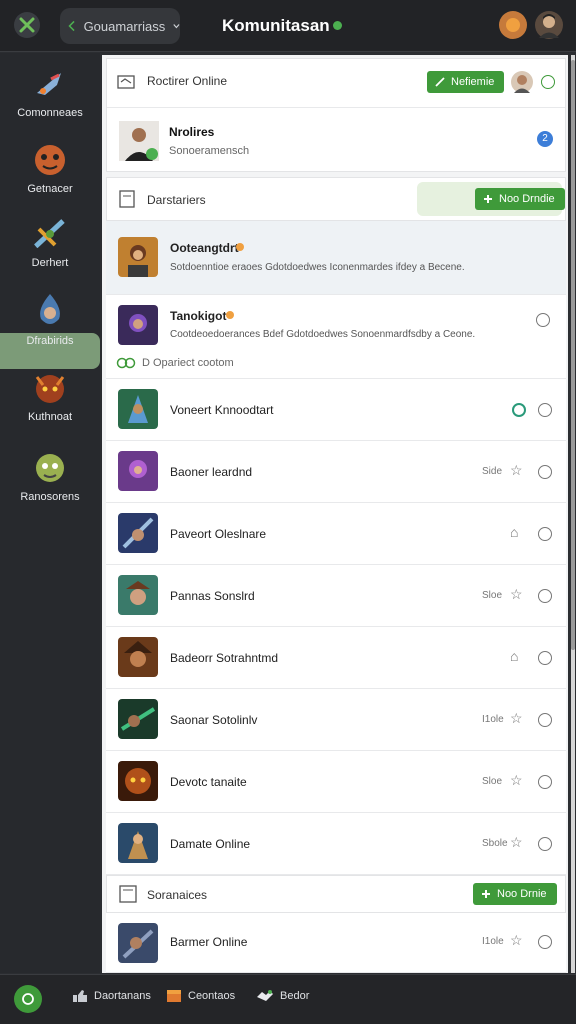 Image resolution: width=576 pixels, height=1024 pixels. I want to click on section-title: Darstariers, so click(176, 200).